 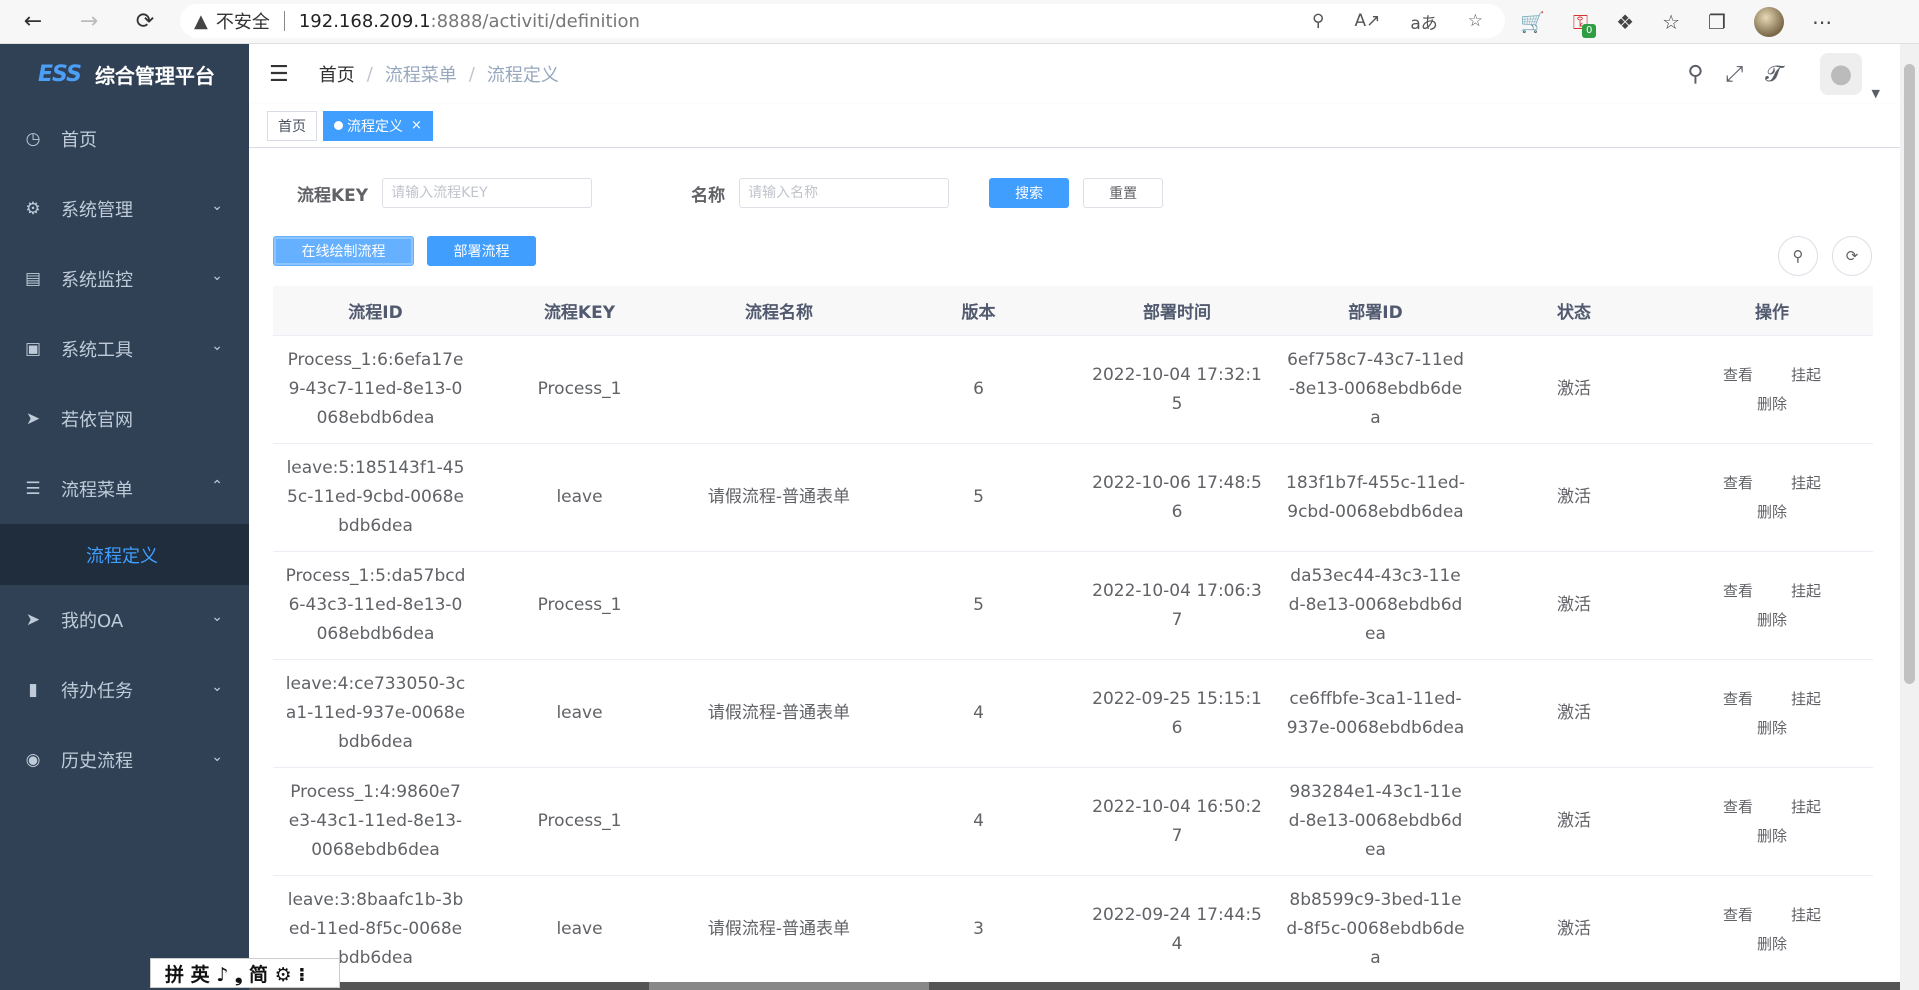 What do you see at coordinates (245, 973) in the screenshot?
I see `ime-toolbar: 拼 英 ♪ ❟ 简 ⚙ ⁝` at bounding box center [245, 973].